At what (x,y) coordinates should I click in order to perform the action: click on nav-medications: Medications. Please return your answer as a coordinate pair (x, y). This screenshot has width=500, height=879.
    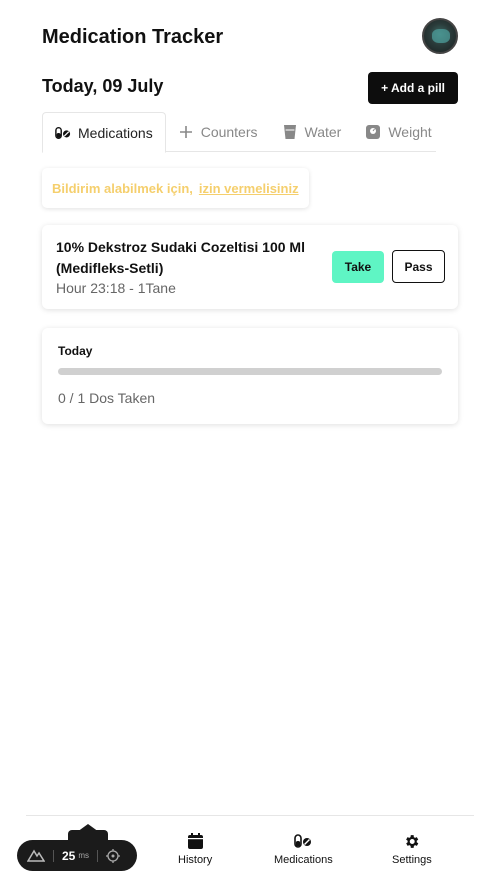
    Looking at the image, I should click on (303, 849).